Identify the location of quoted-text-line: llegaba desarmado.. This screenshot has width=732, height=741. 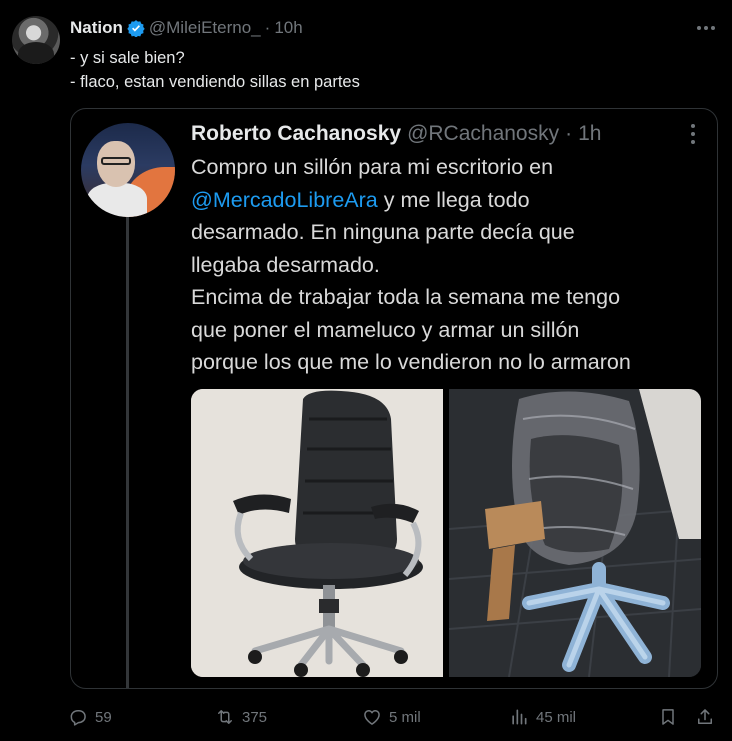
(285, 264).